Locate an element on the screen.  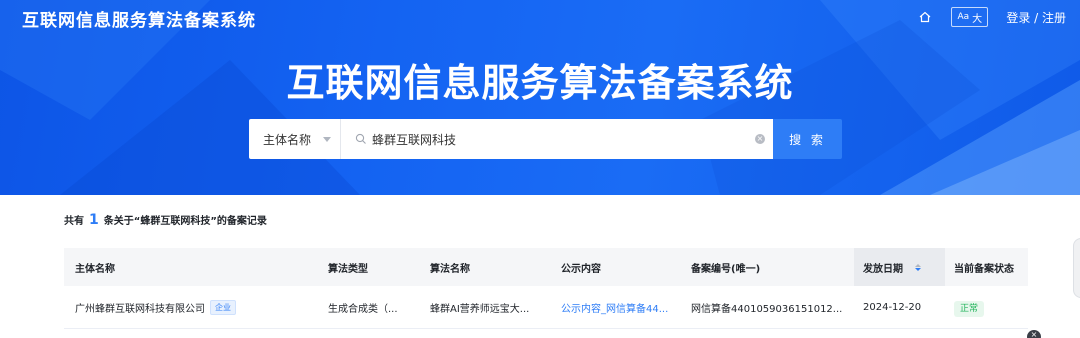
search-field: × is located at coordinates (557, 139).